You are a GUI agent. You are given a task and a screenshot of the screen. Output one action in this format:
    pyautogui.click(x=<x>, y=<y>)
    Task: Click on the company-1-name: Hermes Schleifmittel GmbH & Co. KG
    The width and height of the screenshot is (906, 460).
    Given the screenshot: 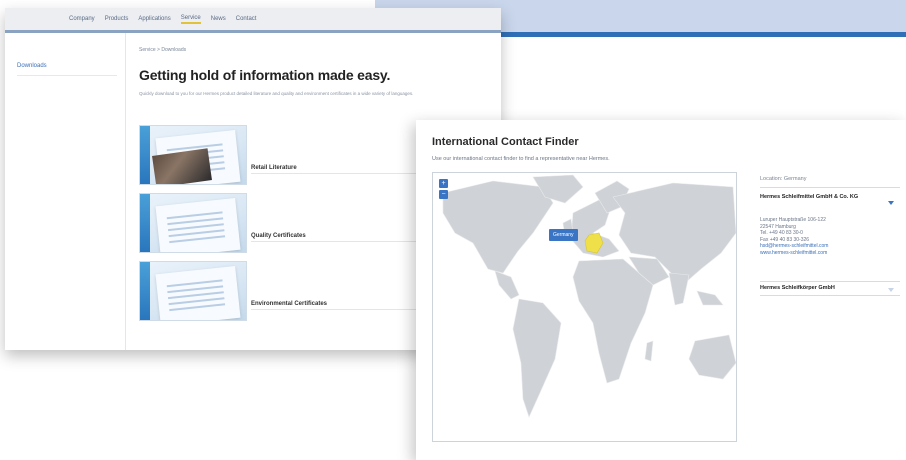 What is the action you would take?
    pyautogui.click(x=815, y=197)
    